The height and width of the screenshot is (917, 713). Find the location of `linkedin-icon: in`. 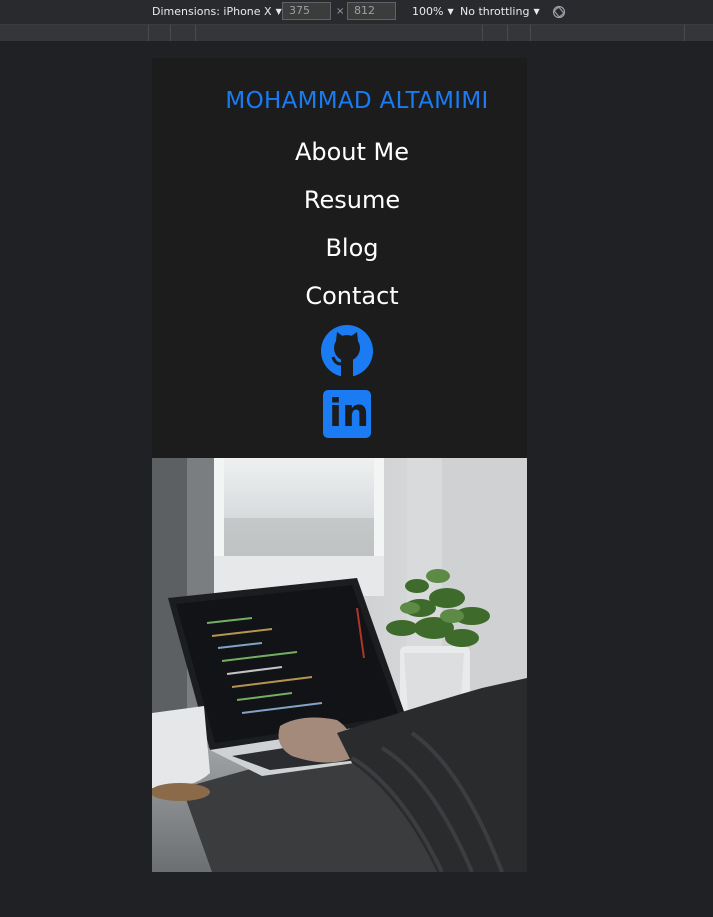

linkedin-icon: in is located at coordinates (347, 414).